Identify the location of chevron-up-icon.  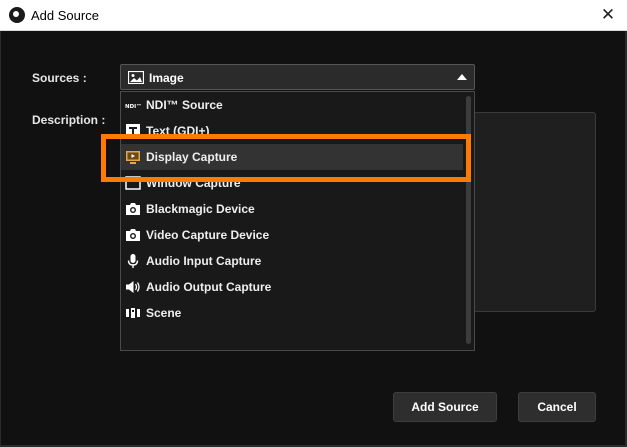
(462, 77).